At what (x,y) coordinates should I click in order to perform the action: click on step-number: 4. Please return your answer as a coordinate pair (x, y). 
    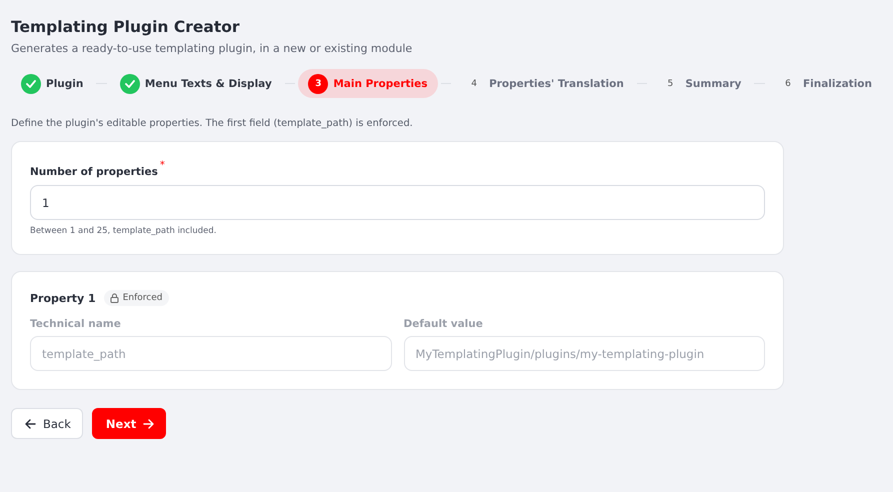
    Looking at the image, I should click on (474, 83).